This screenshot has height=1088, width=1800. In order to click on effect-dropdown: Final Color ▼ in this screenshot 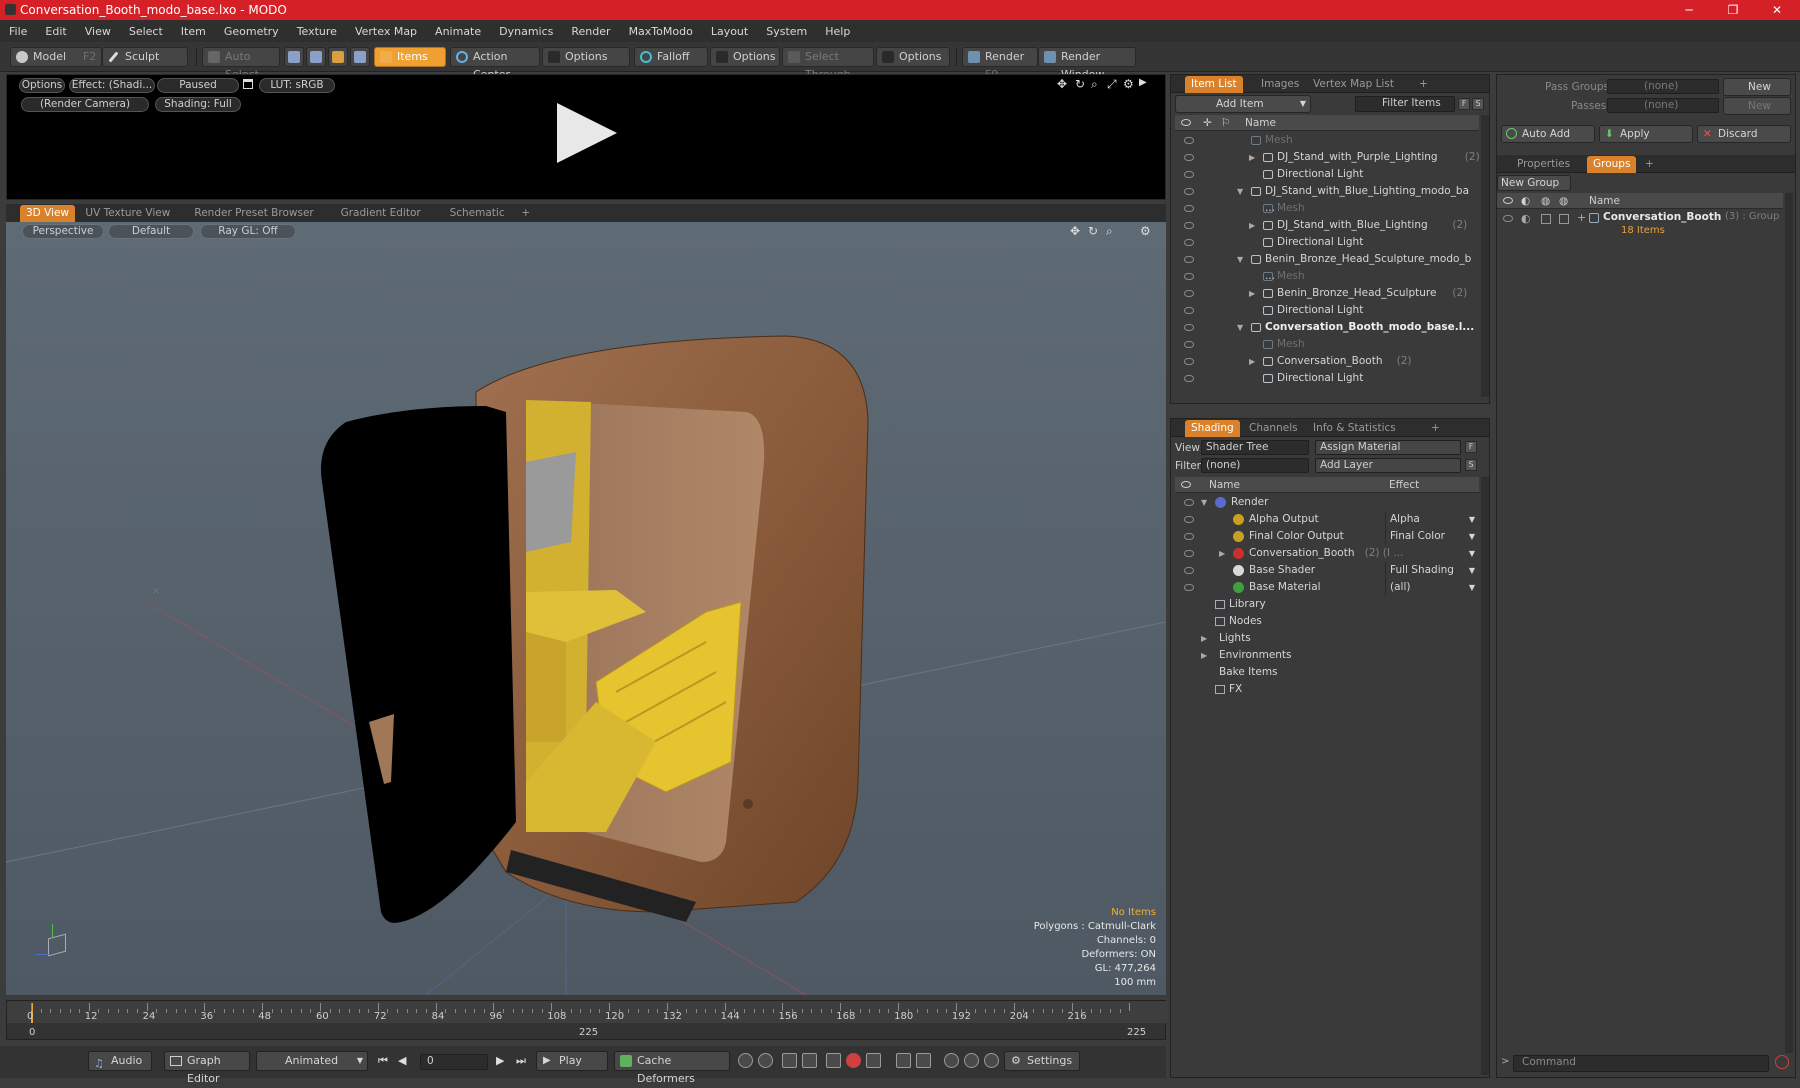, I will do `click(1431, 536)`.